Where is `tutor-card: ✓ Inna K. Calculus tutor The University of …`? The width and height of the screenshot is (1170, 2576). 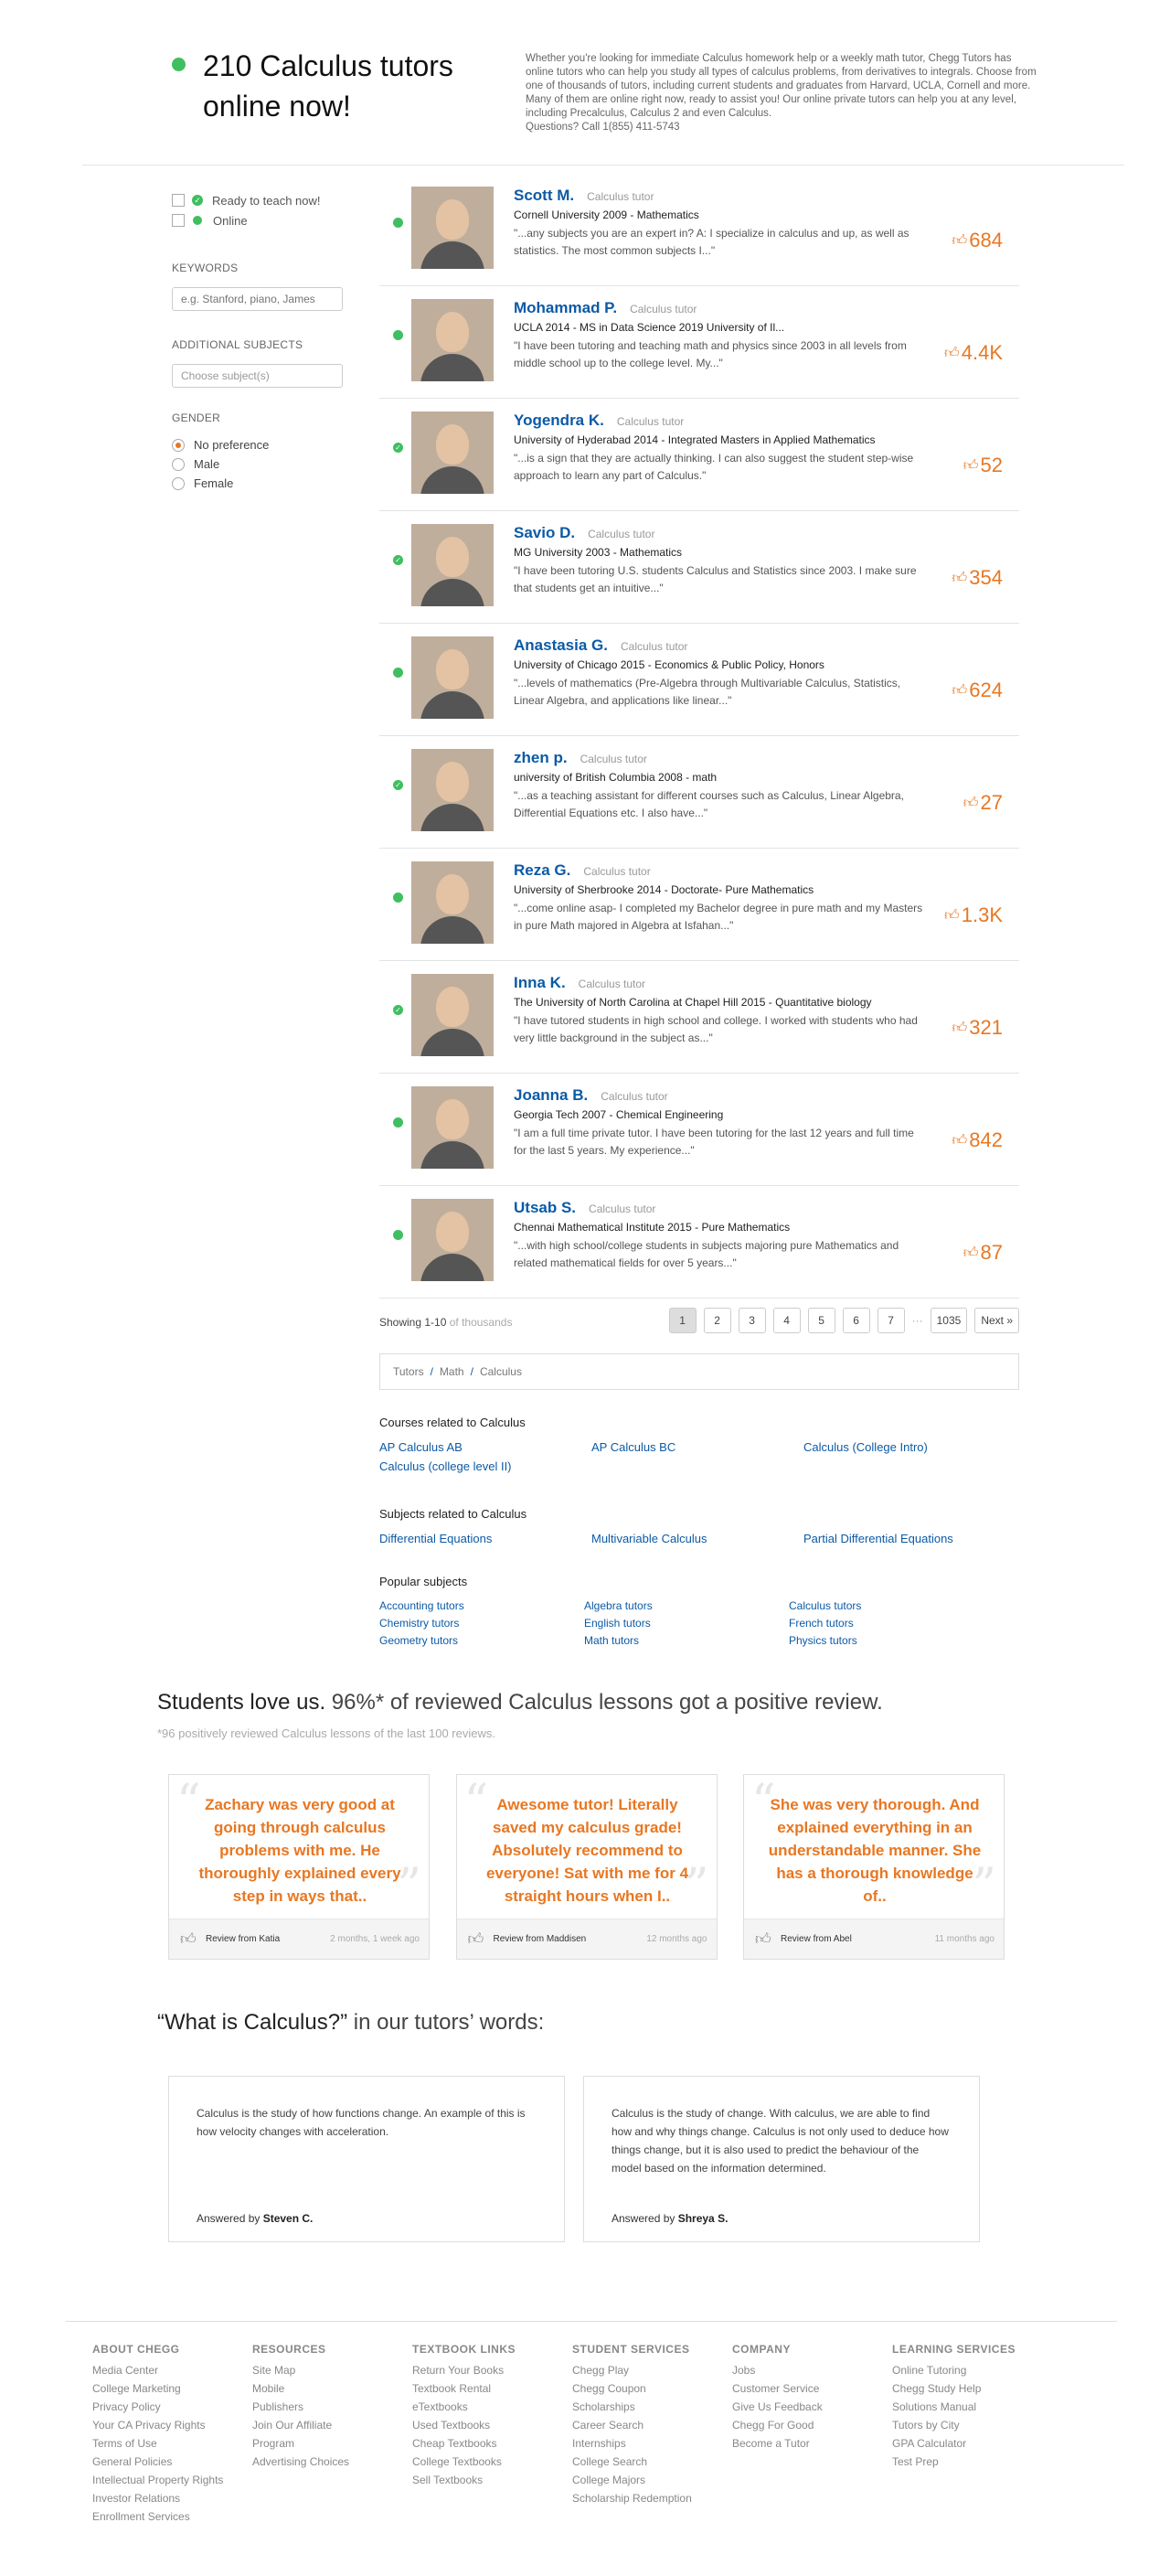 tutor-card: ✓ Inna K. Calculus tutor The University of … is located at coordinates (699, 1017).